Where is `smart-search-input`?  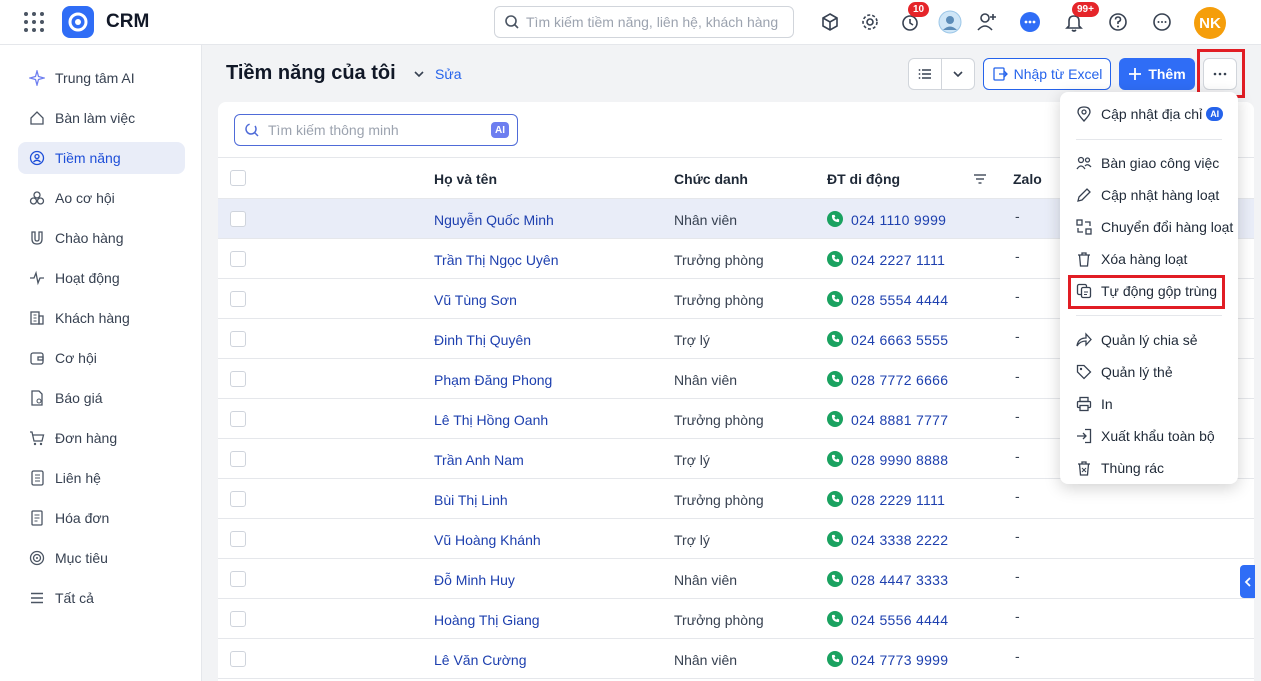
smart-search-input is located at coordinates (375, 130).